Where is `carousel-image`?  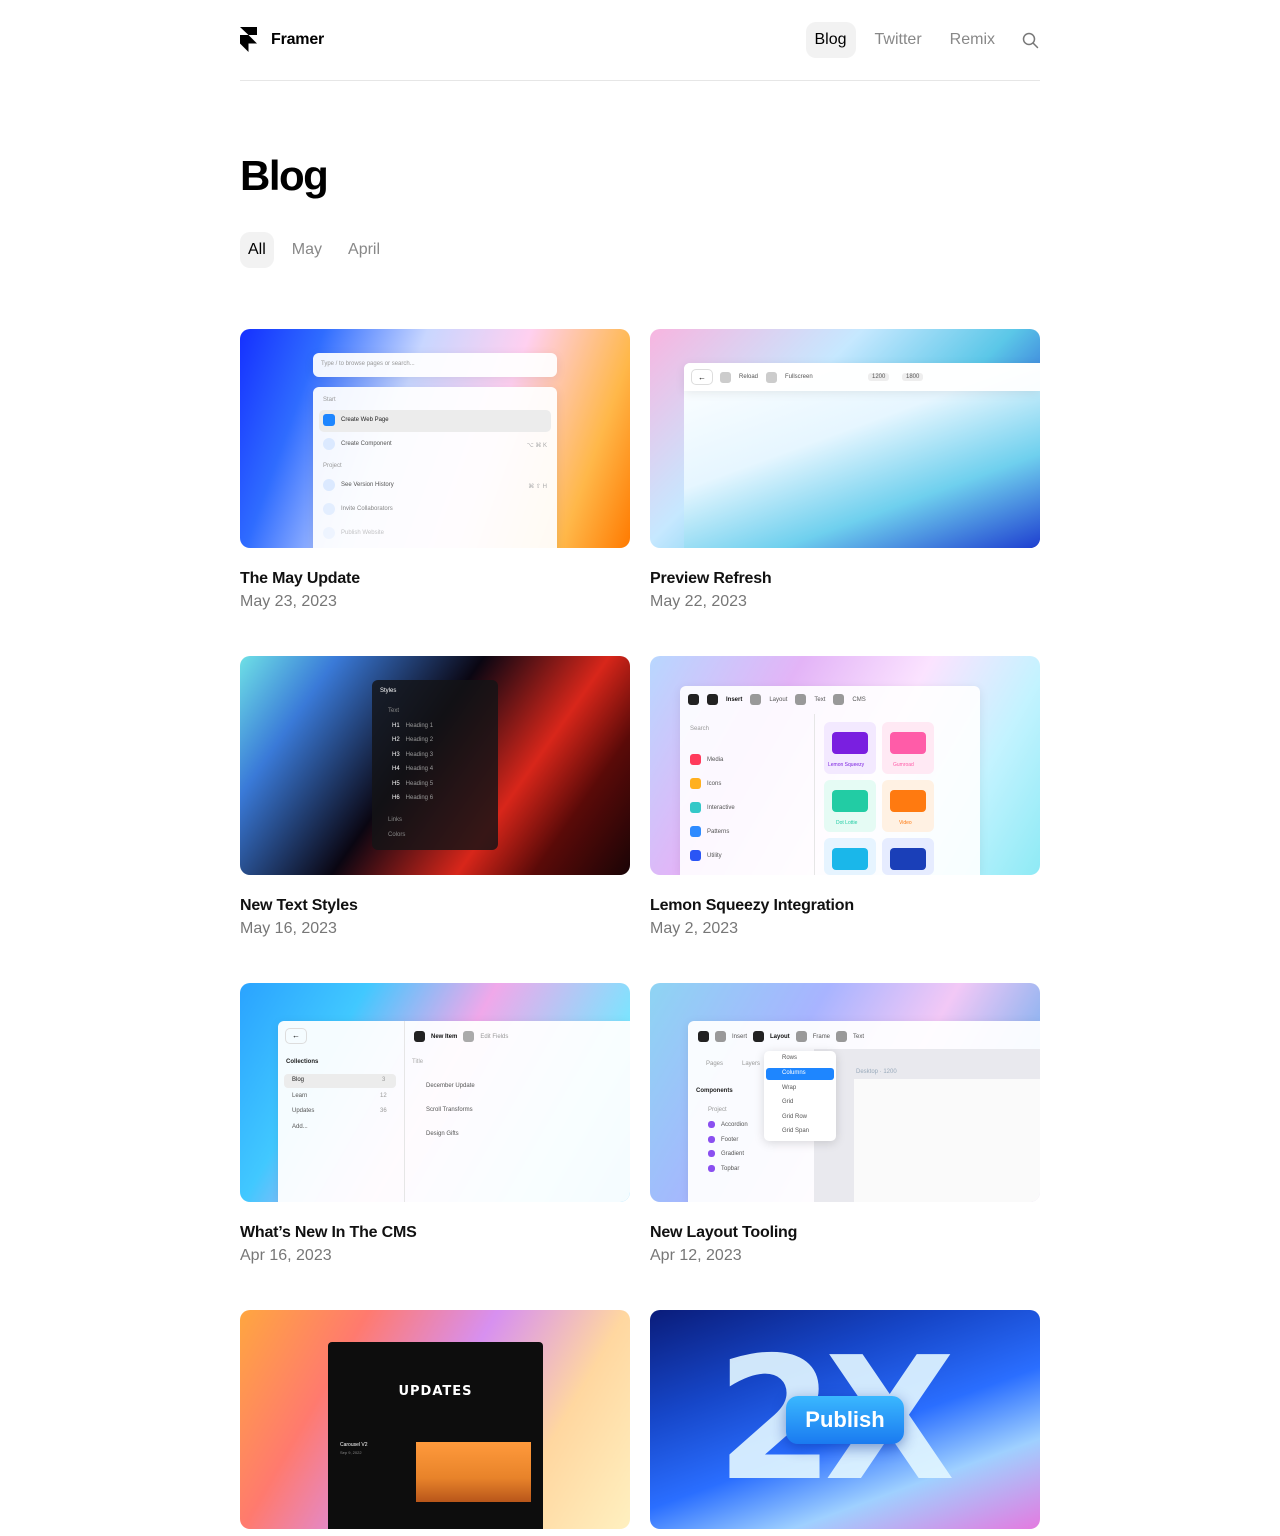
carousel-image is located at coordinates (473, 1472).